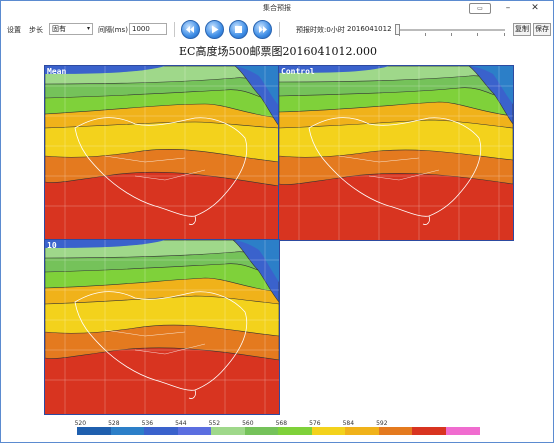  What do you see at coordinates (52, 245) in the screenshot?
I see `panel-label: 10` at bounding box center [52, 245].